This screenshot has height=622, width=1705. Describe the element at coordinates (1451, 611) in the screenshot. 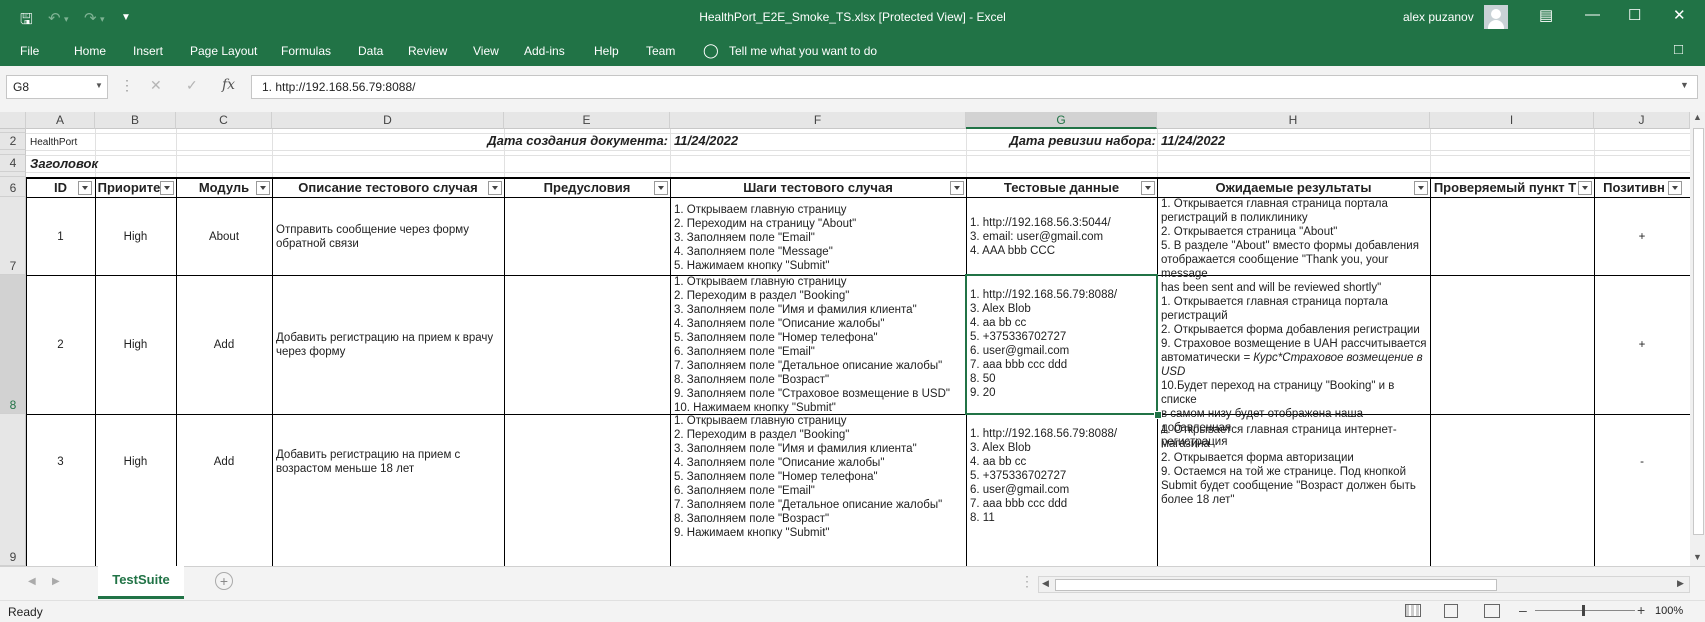

I see `page-layout-view-icon` at that location.